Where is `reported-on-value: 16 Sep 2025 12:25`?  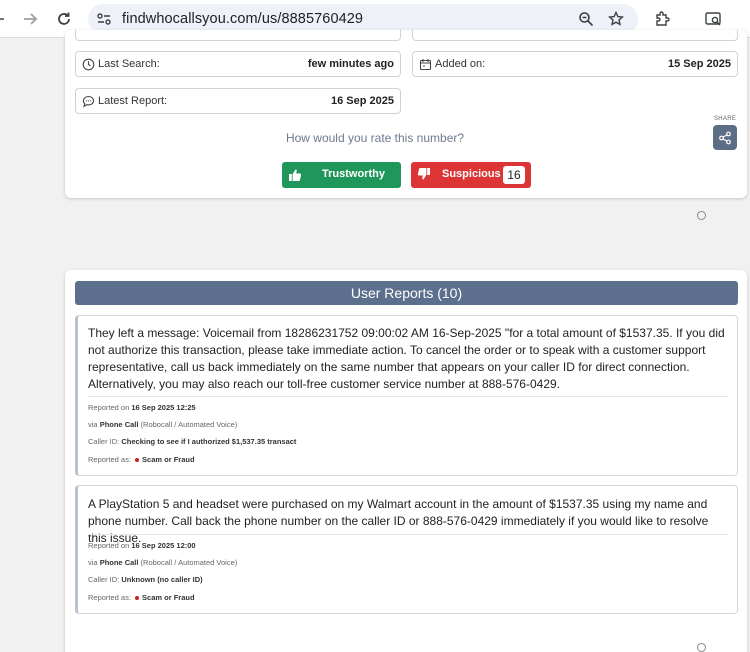
reported-on-value: 16 Sep 2025 12:25 is located at coordinates (163, 407).